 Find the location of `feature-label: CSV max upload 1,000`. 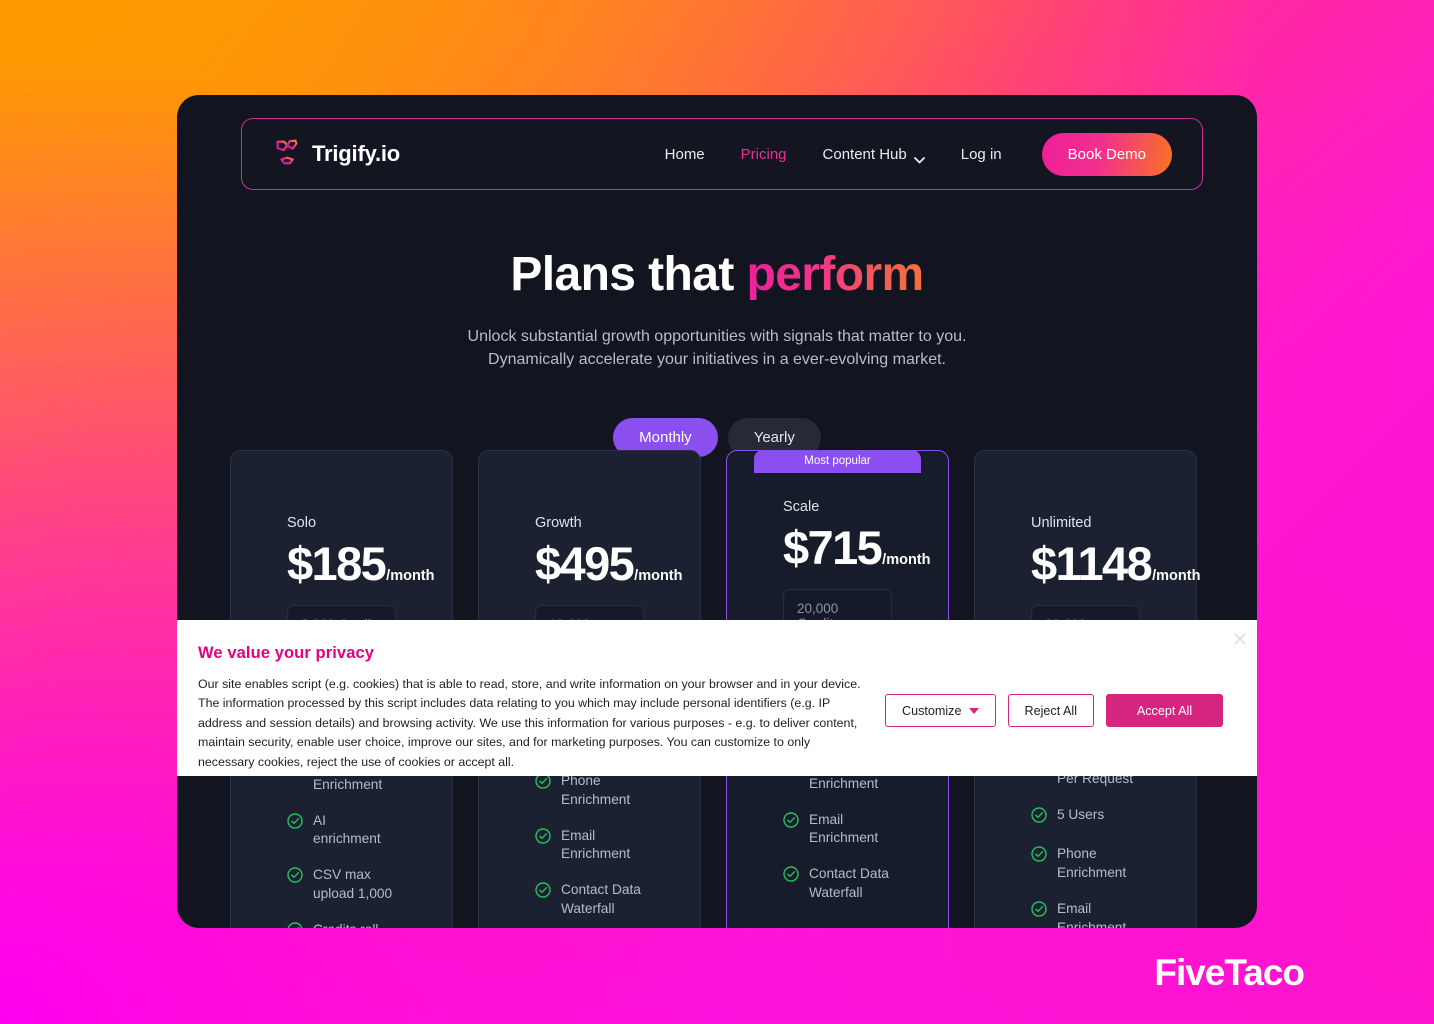

feature-label: CSV max upload 1,000 is located at coordinates (353, 884).